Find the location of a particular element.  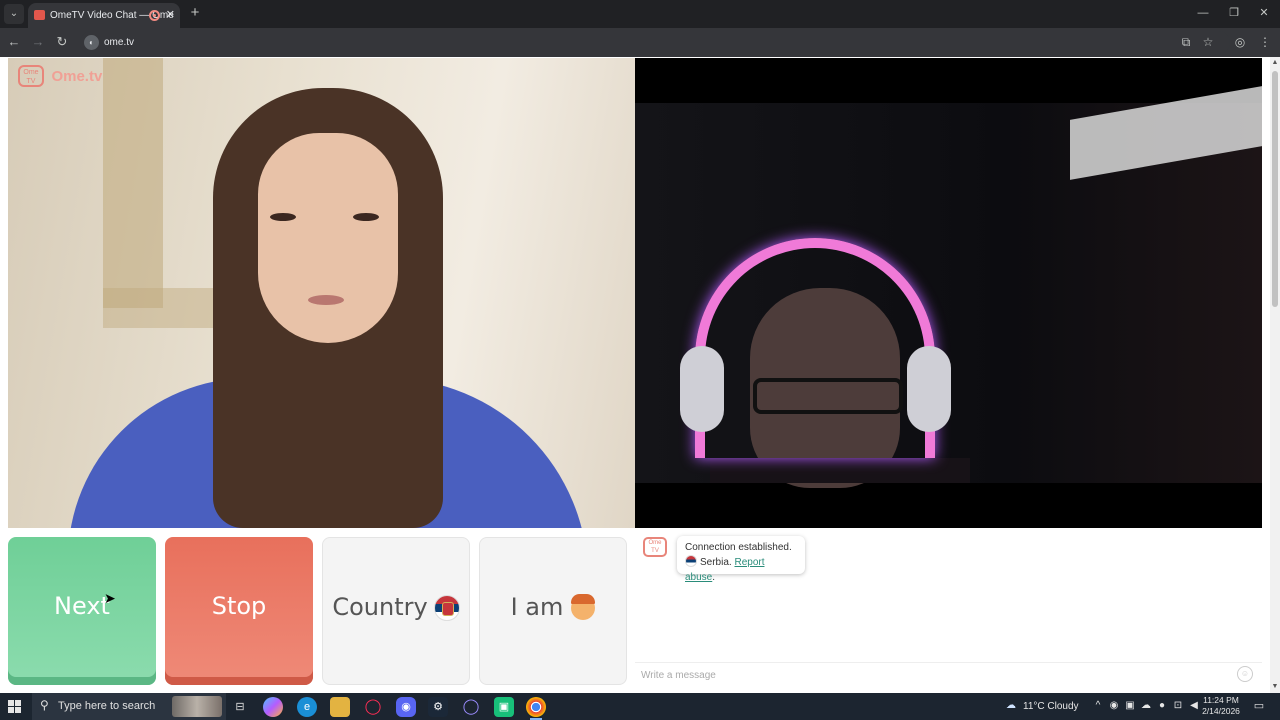

url-text: ome.tv is located at coordinates (119, 42).